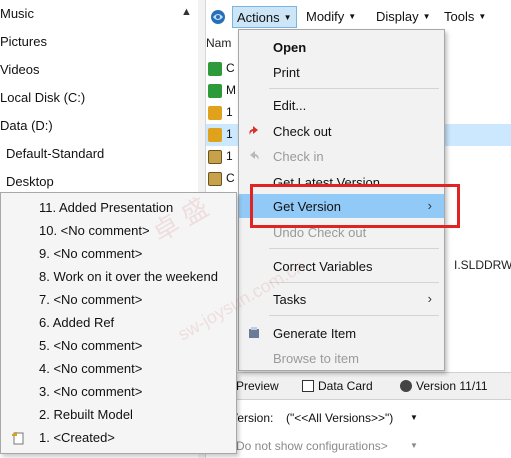 Image resolution: width=511 pixels, height=458 pixels. I want to click on menu-item-correct-variables: Correct Variables, so click(341, 266).